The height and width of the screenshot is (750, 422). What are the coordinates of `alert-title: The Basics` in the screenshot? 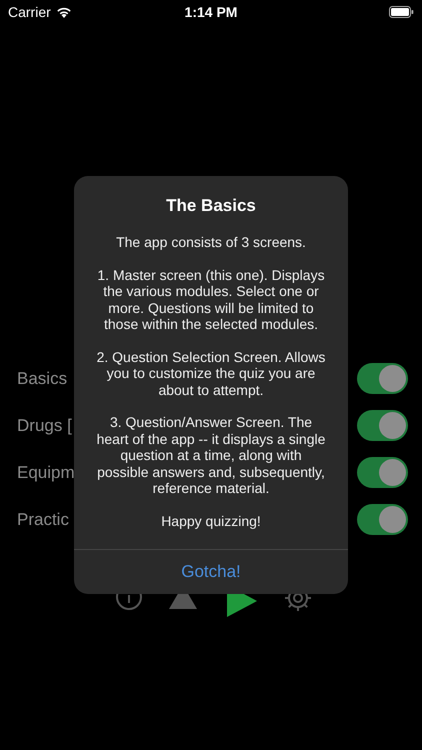 It's located at (211, 206).